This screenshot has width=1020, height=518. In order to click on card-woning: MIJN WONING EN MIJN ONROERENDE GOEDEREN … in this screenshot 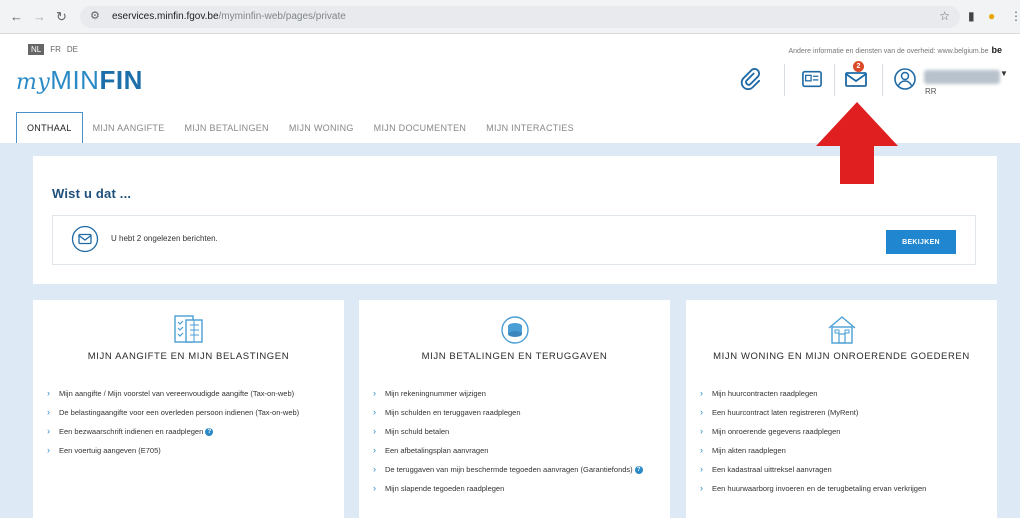, I will do `click(841, 409)`.